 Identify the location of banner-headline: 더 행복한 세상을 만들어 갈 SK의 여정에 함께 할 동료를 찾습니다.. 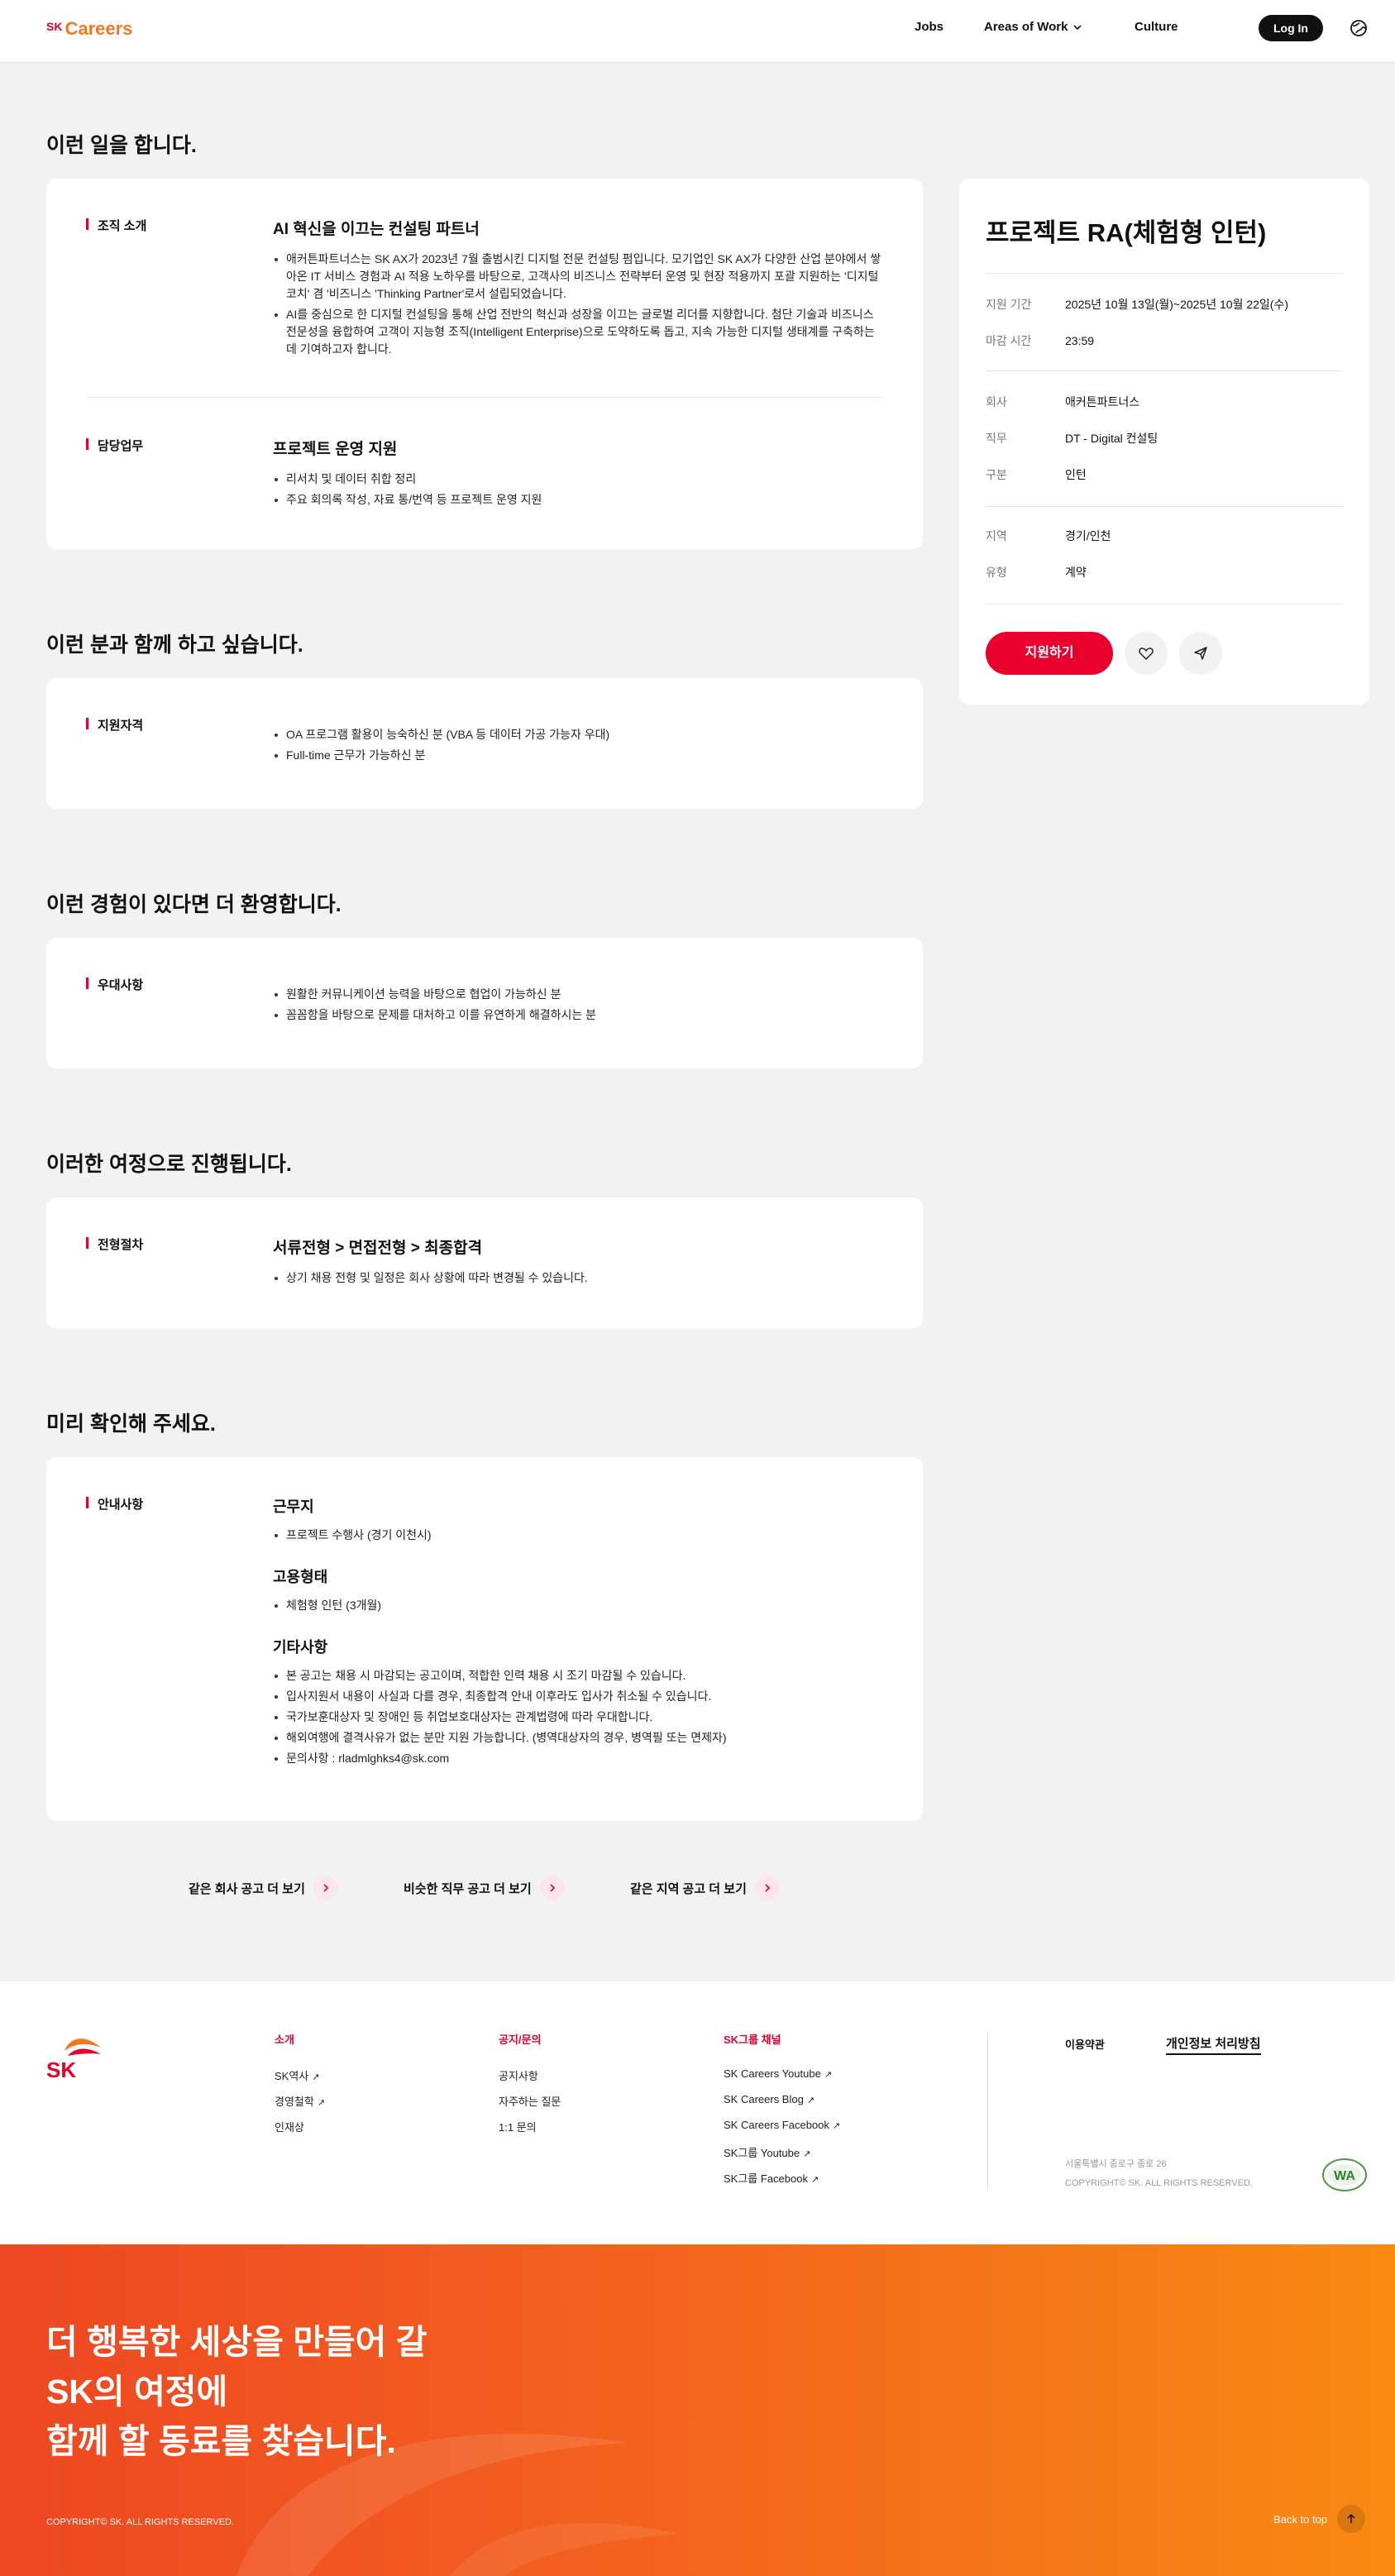
(236, 2391).